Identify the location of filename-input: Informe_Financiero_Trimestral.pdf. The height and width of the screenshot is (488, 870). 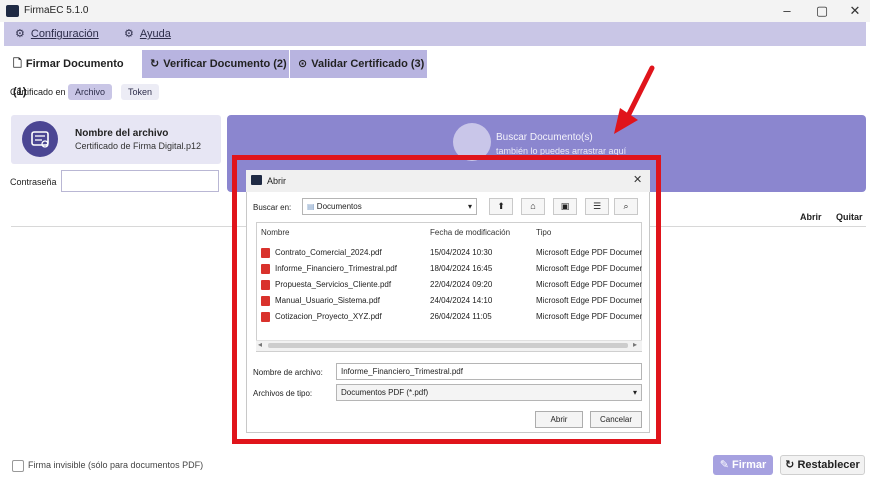
(489, 371).